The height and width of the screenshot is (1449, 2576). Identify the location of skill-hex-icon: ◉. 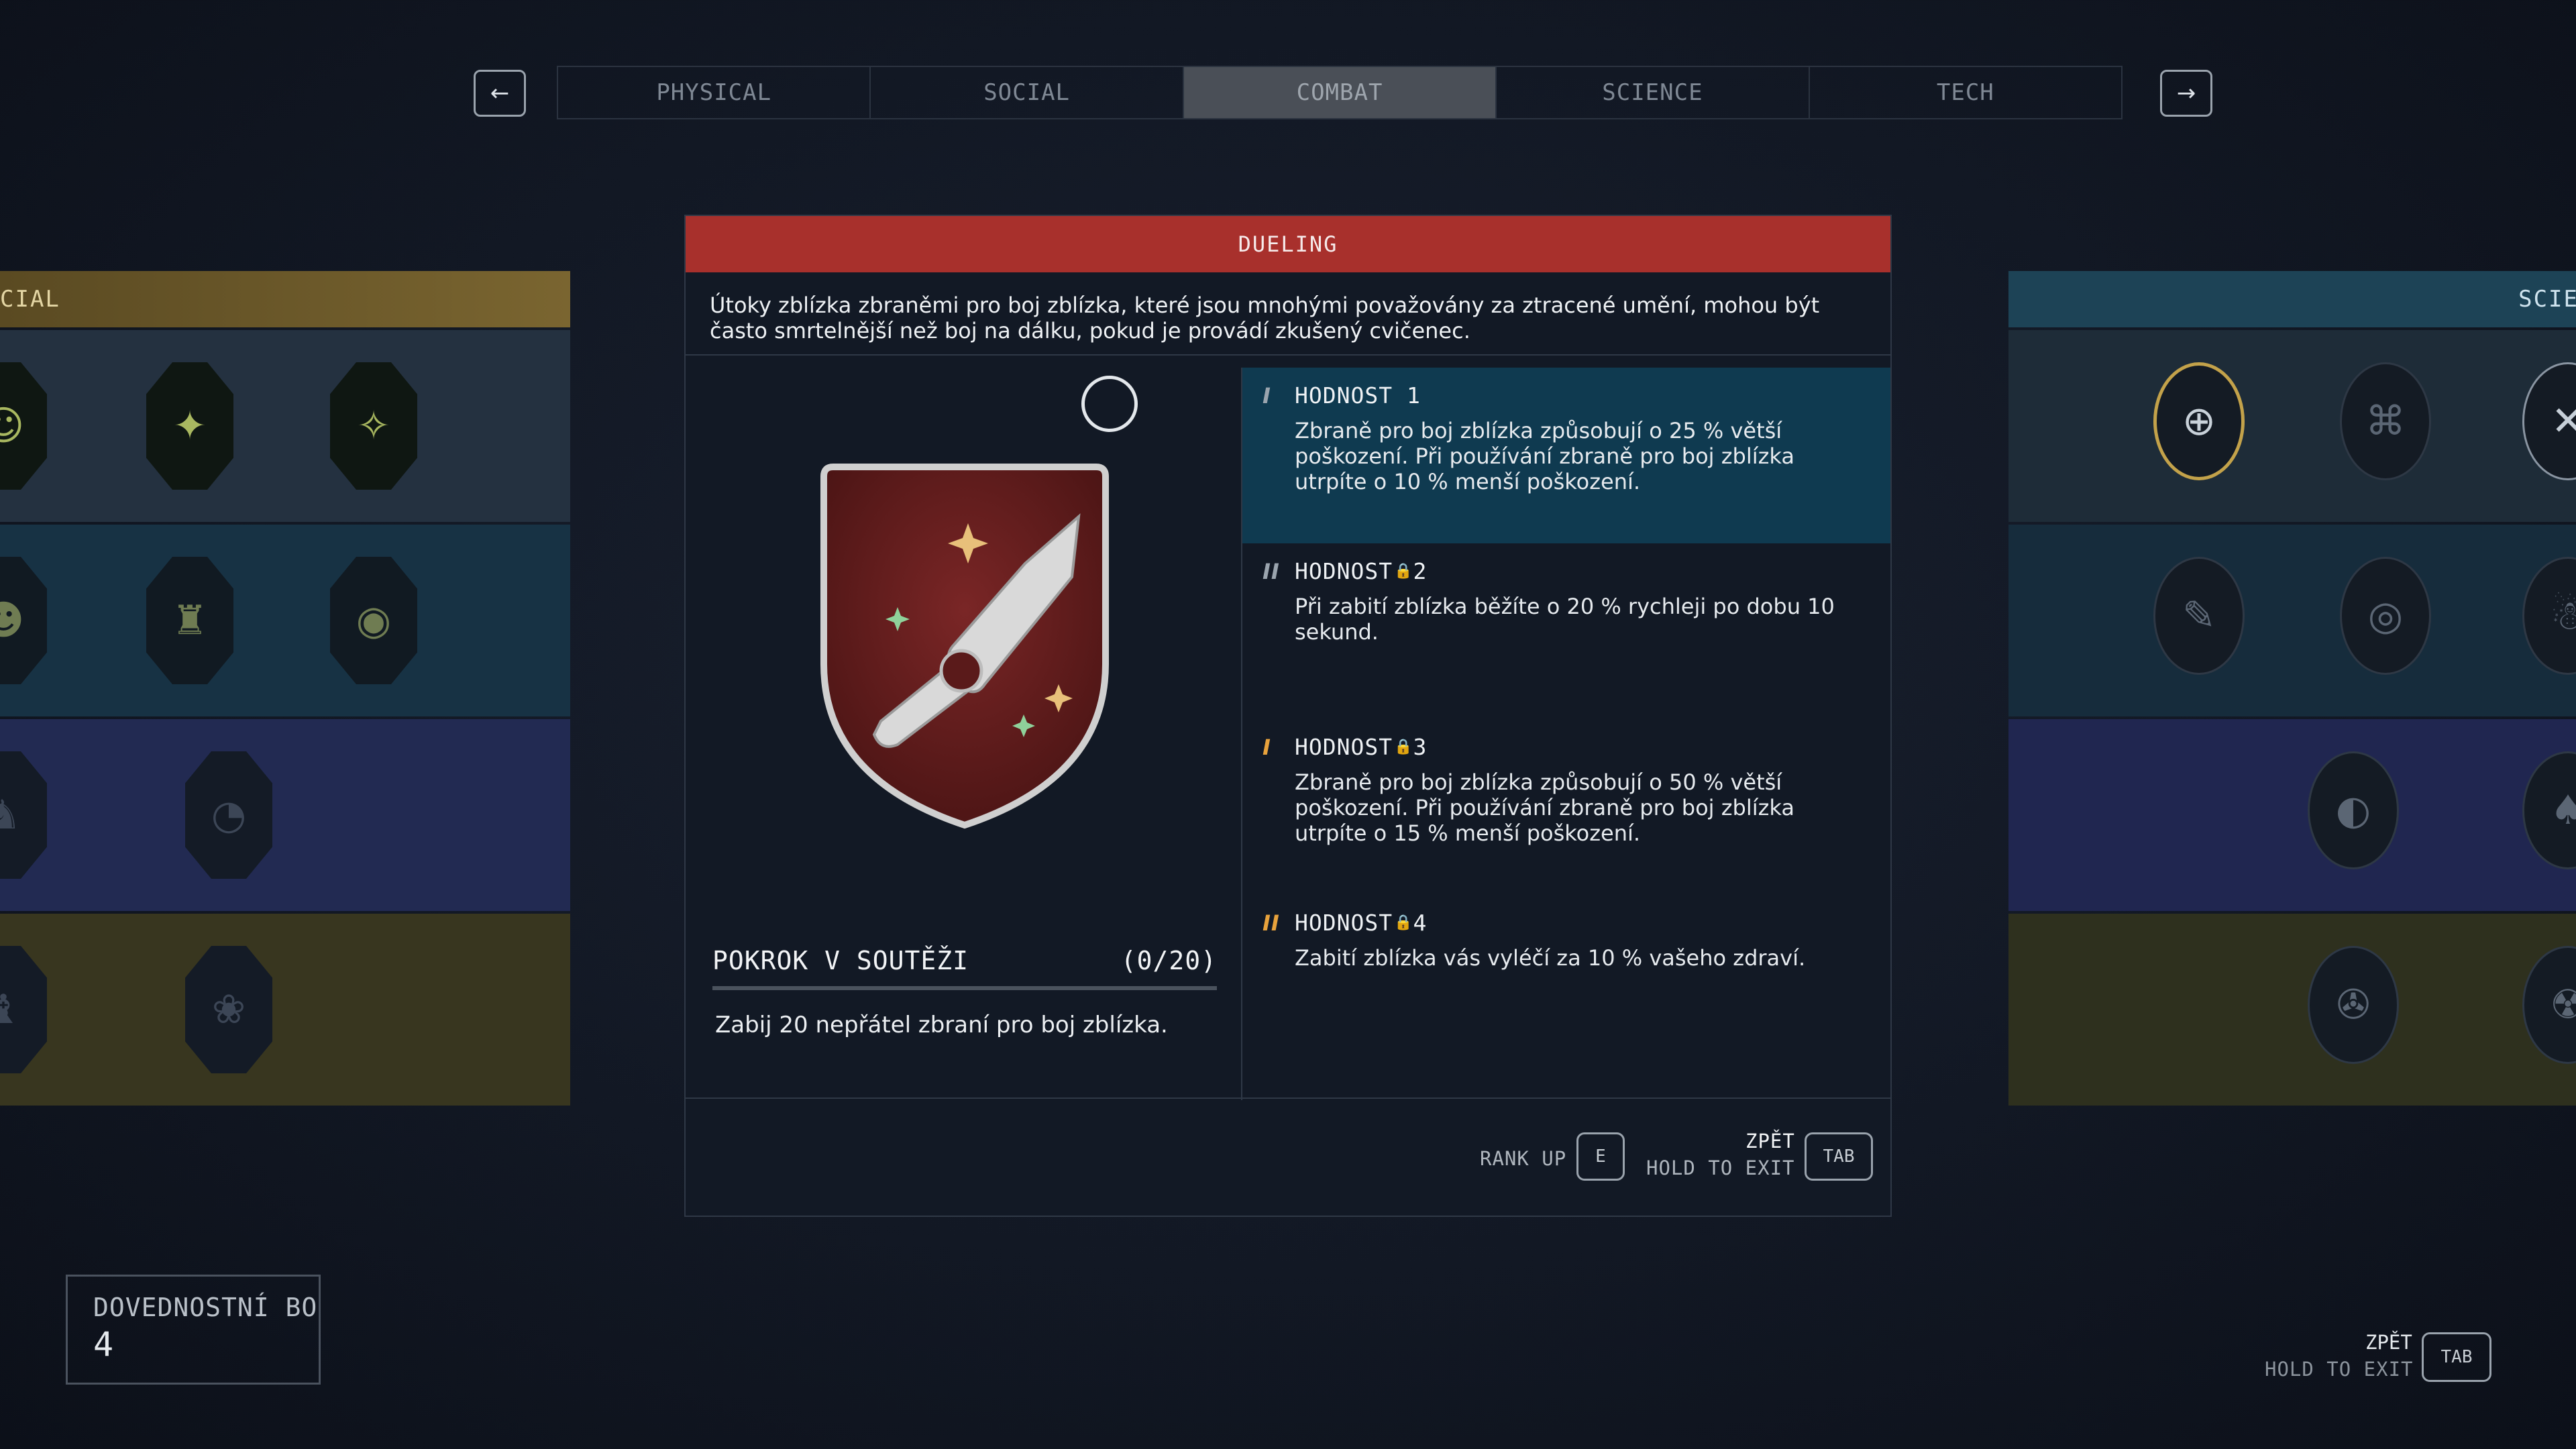
(373, 620).